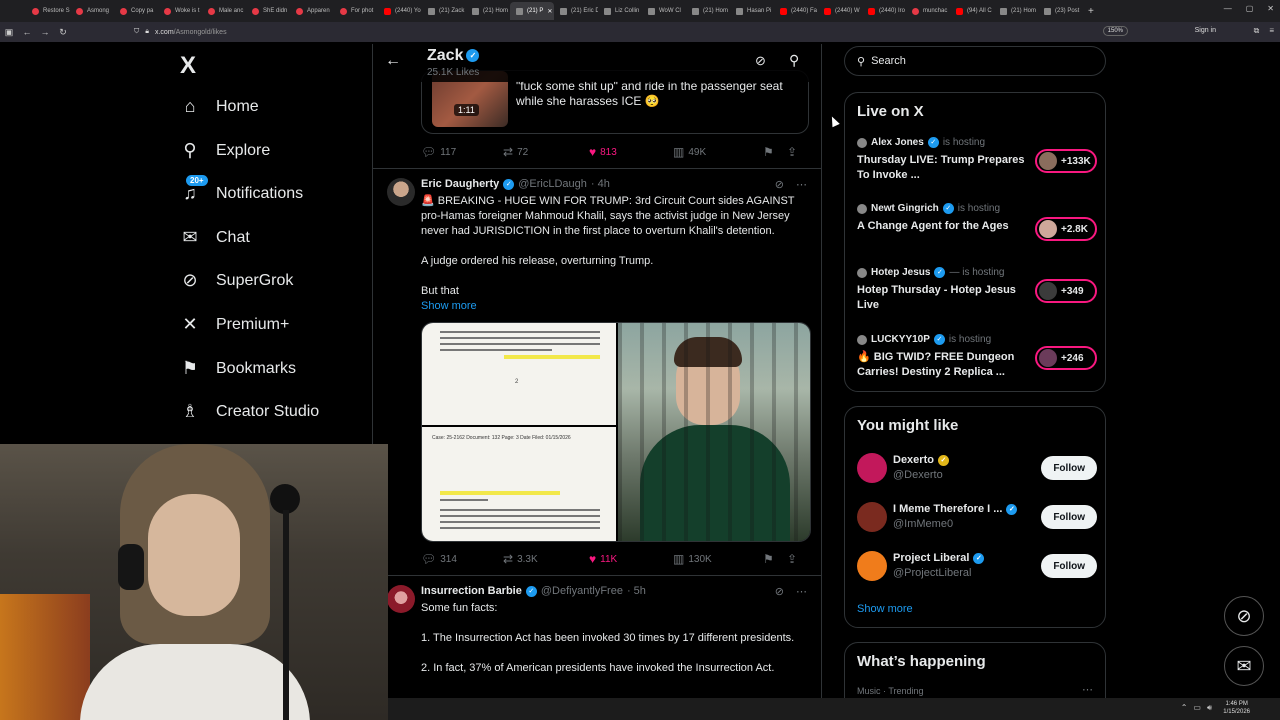 The height and width of the screenshot is (720, 1280). Describe the element at coordinates (714, 432) in the screenshot. I see `person-photo` at that location.